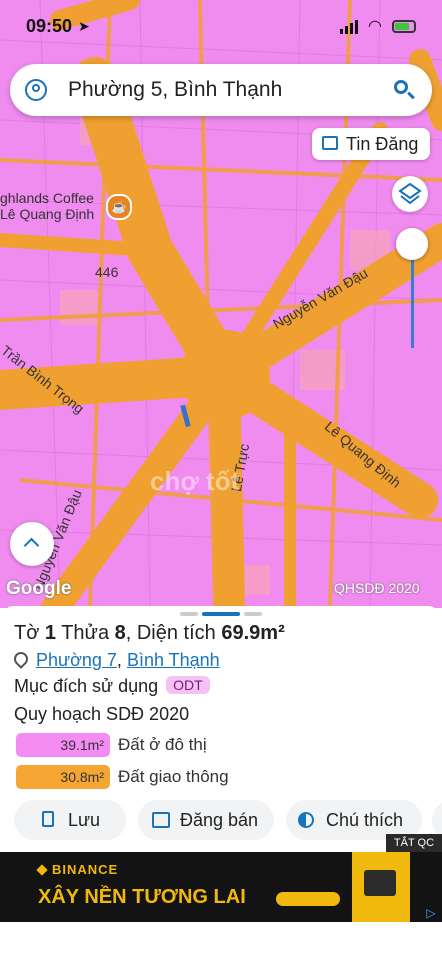 The image size is (442, 960). Describe the element at coordinates (404, 90) in the screenshot. I see `search-icon` at that location.